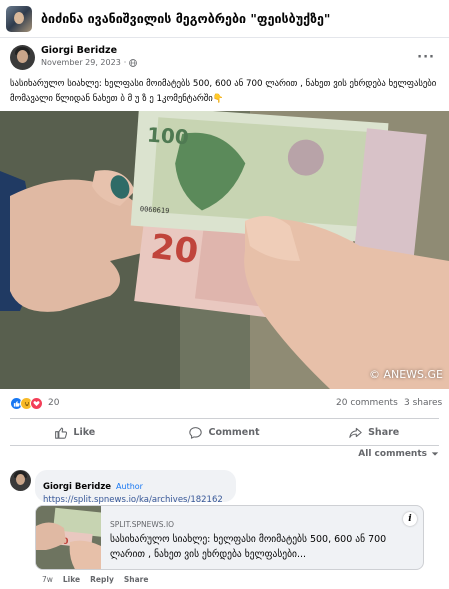 The height and width of the screenshot is (589, 449). Describe the element at coordinates (218, 99) in the screenshot. I see `pointing-down-emoji: 👇` at that location.